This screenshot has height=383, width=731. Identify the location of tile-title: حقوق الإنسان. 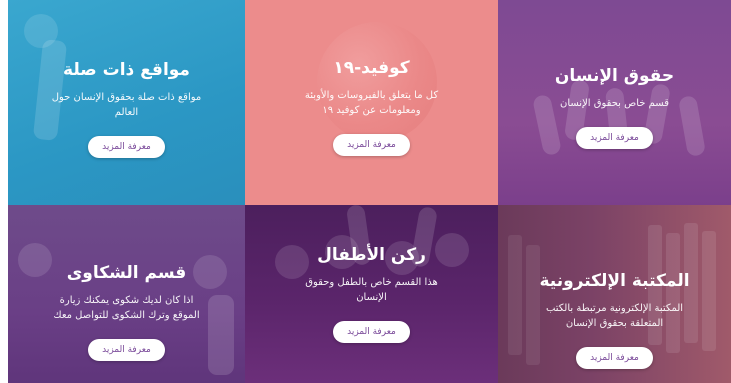
(614, 76).